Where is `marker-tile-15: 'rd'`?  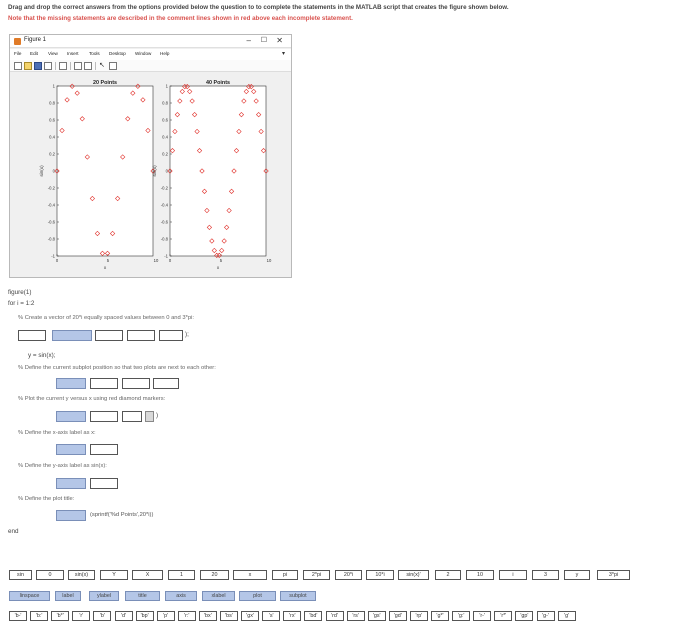
marker-tile-15: 'rd' is located at coordinates (334, 616).